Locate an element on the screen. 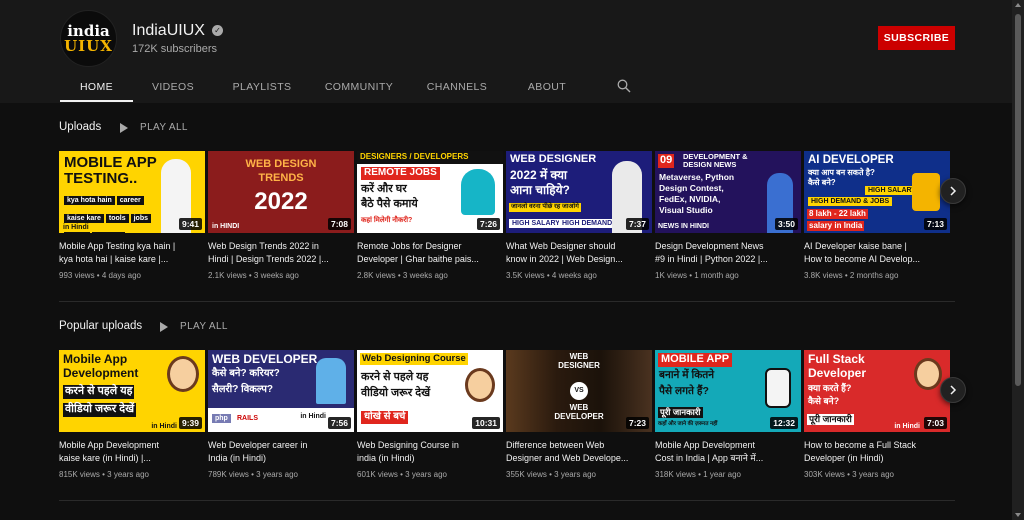 The image size is (1024, 520). thumb-text: WEB DESIGN is located at coordinates (281, 164).